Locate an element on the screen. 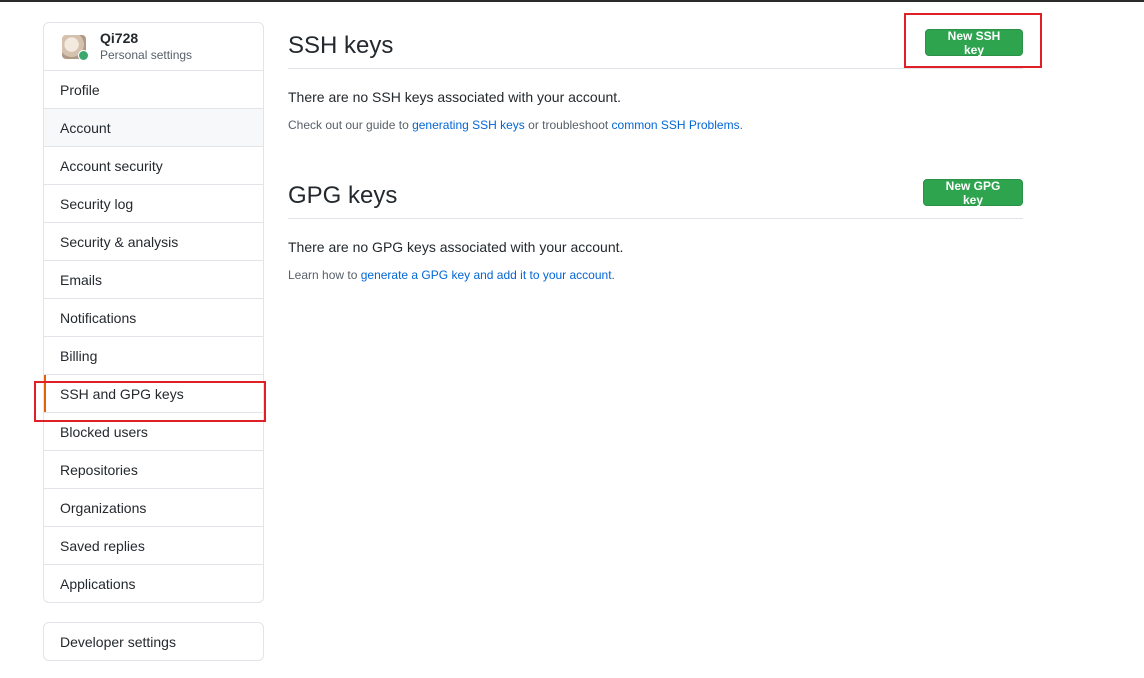  gpg-keys-header: GPG keys New GPG key is located at coordinates (655, 196).